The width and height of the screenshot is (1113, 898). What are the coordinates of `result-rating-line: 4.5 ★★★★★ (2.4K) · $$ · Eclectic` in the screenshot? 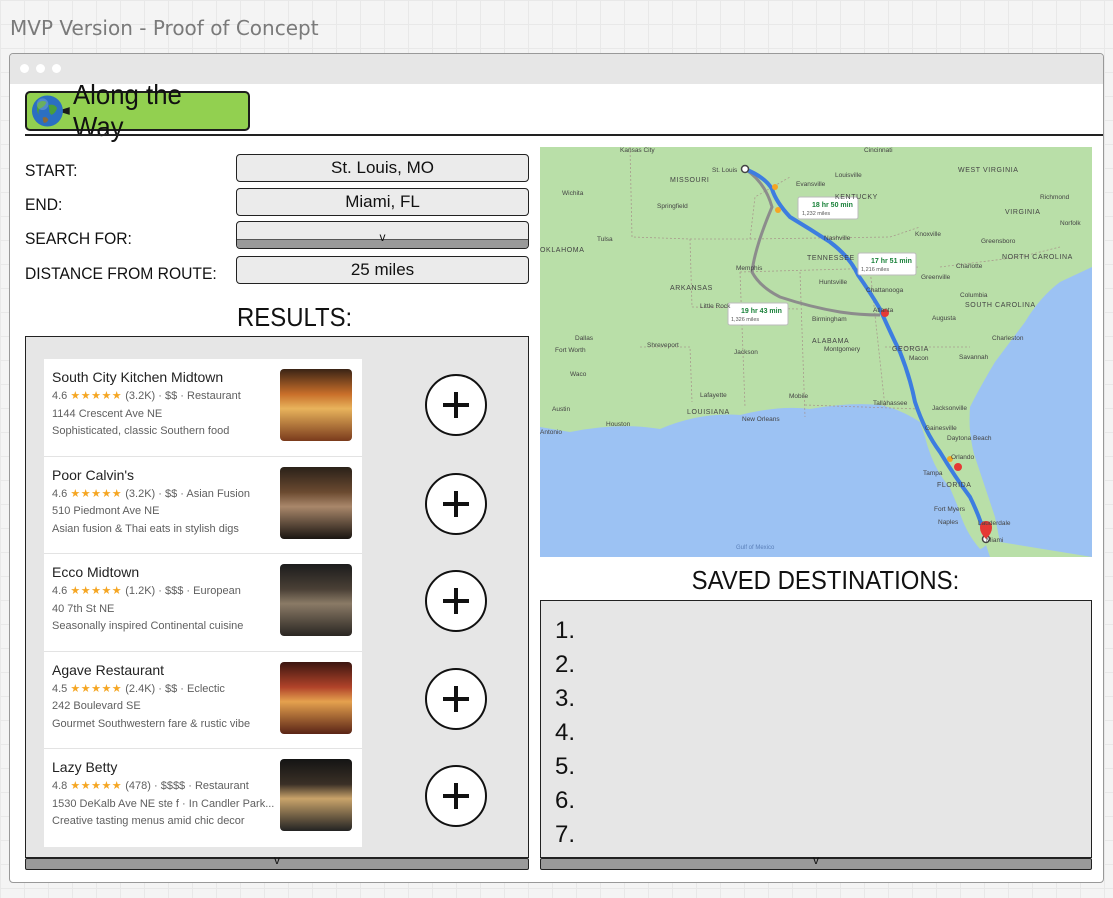 It's located at (163, 690).